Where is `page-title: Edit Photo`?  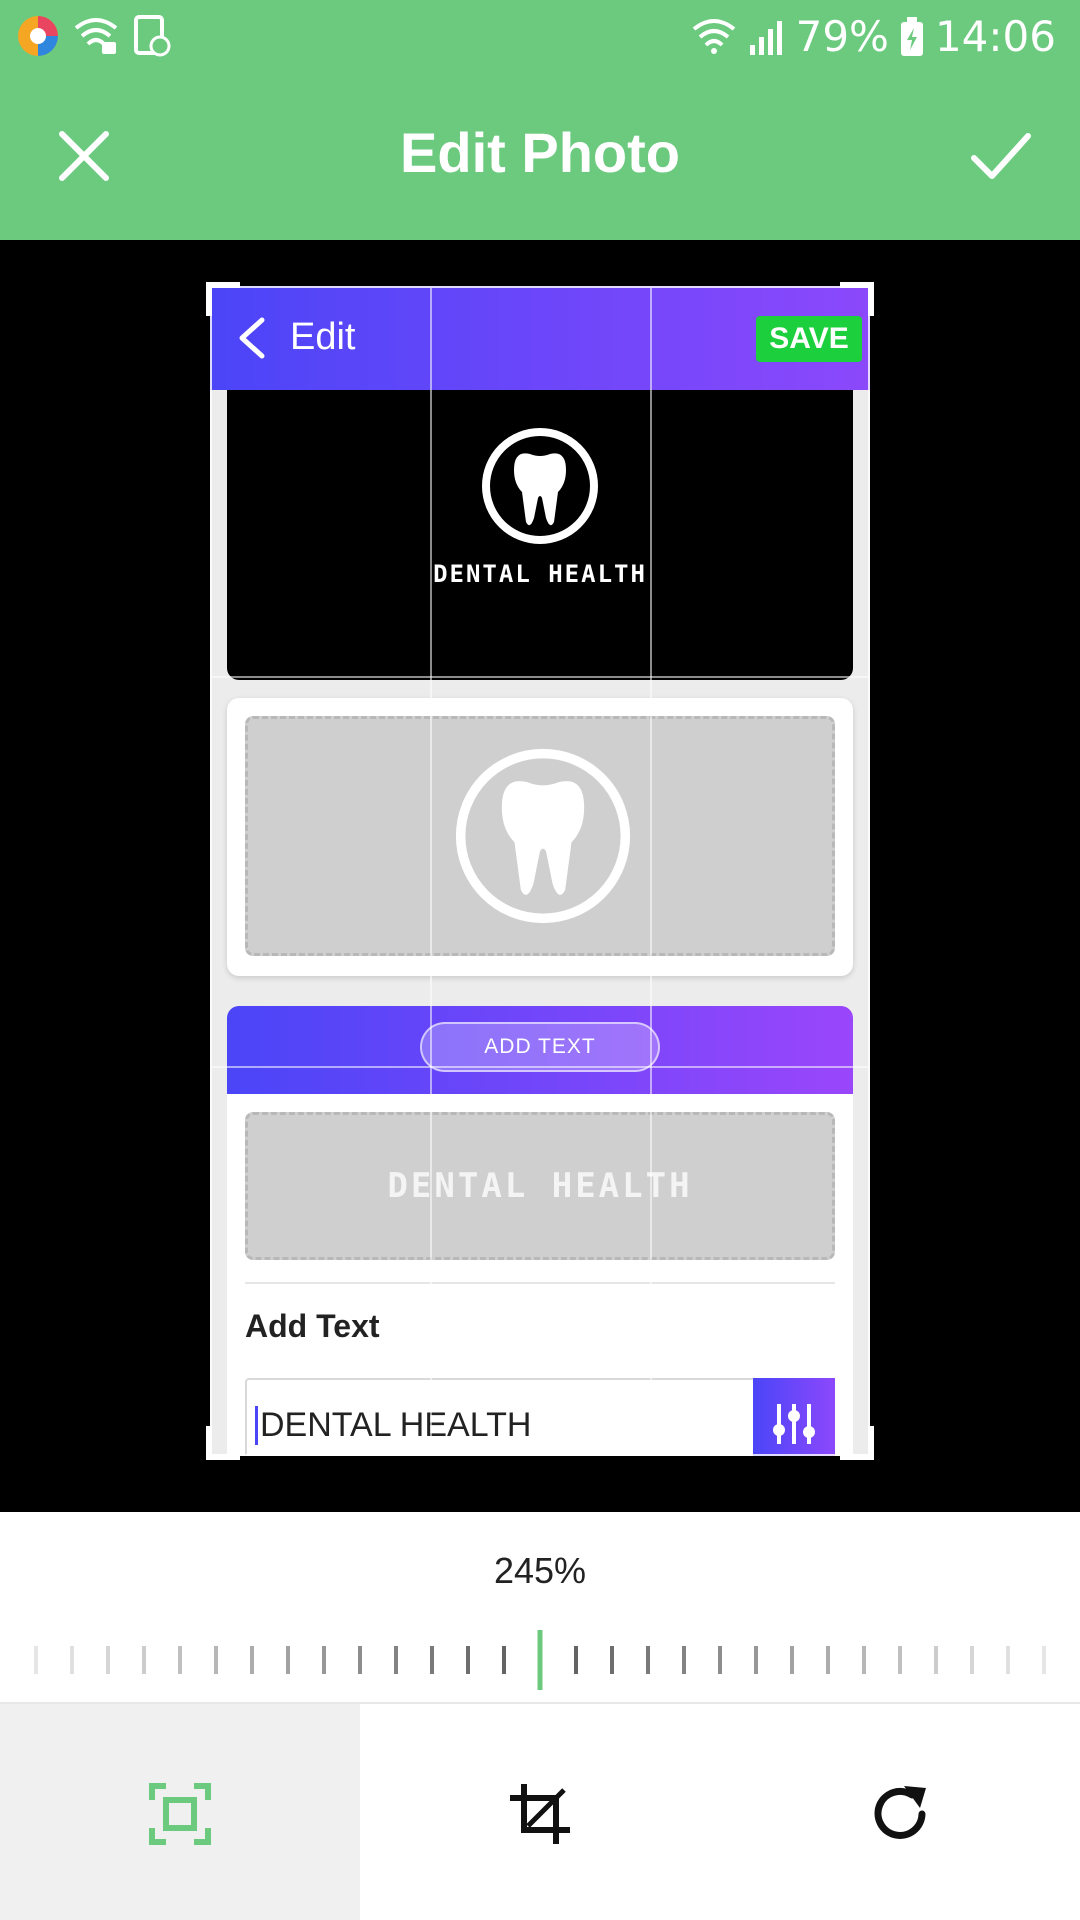
page-title: Edit Photo is located at coordinates (540, 152).